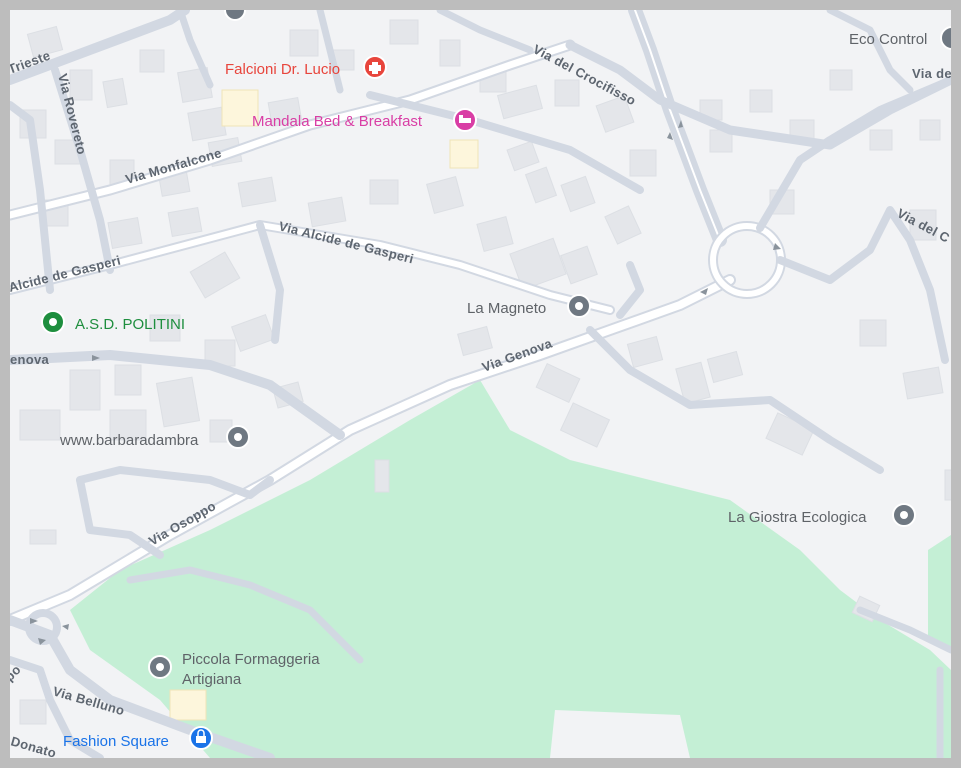 Image resolution: width=961 pixels, height=768 pixels. I want to click on poi-barbaradambra-label: www.barbaradambra, so click(129, 440).